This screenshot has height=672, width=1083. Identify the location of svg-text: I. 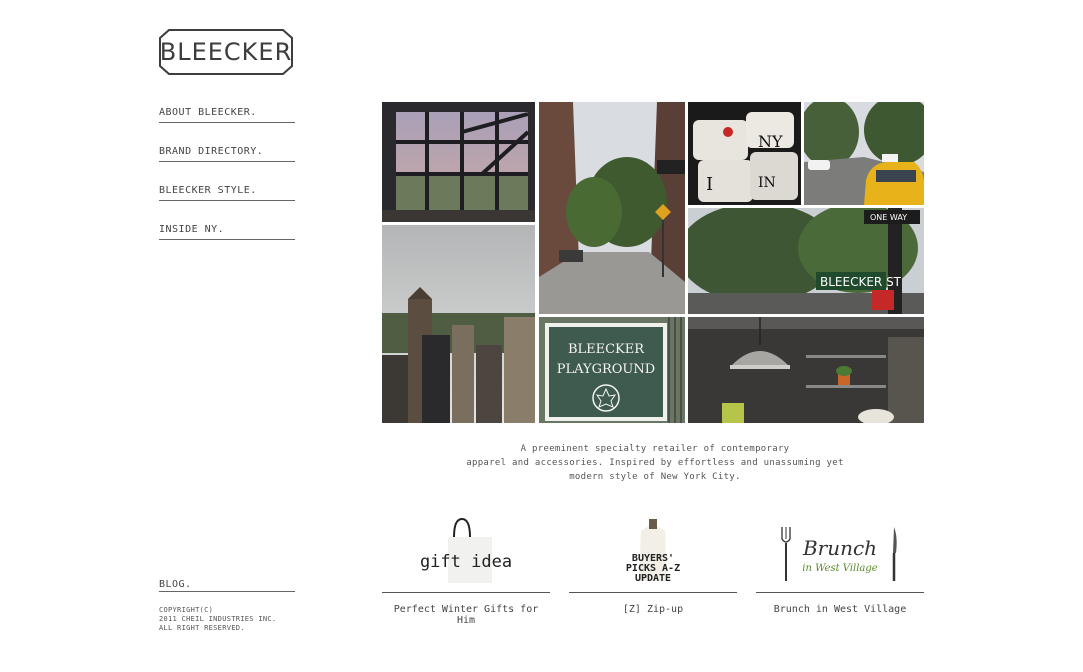
(709, 184).